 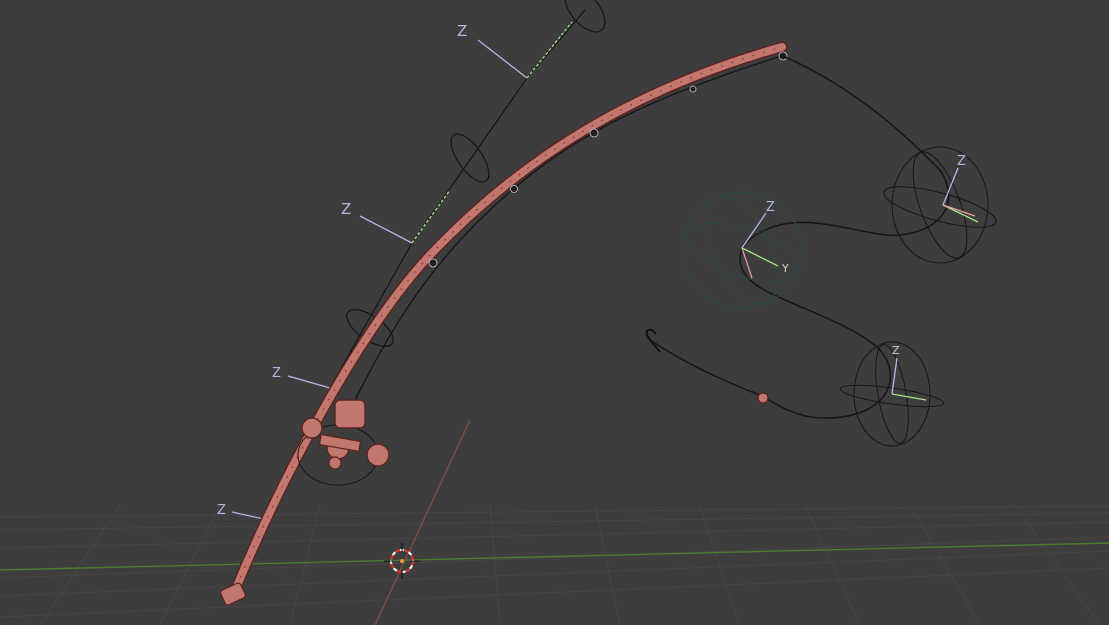 I want to click on bone-axis-z-label-3: Z, so click(x=276, y=373).